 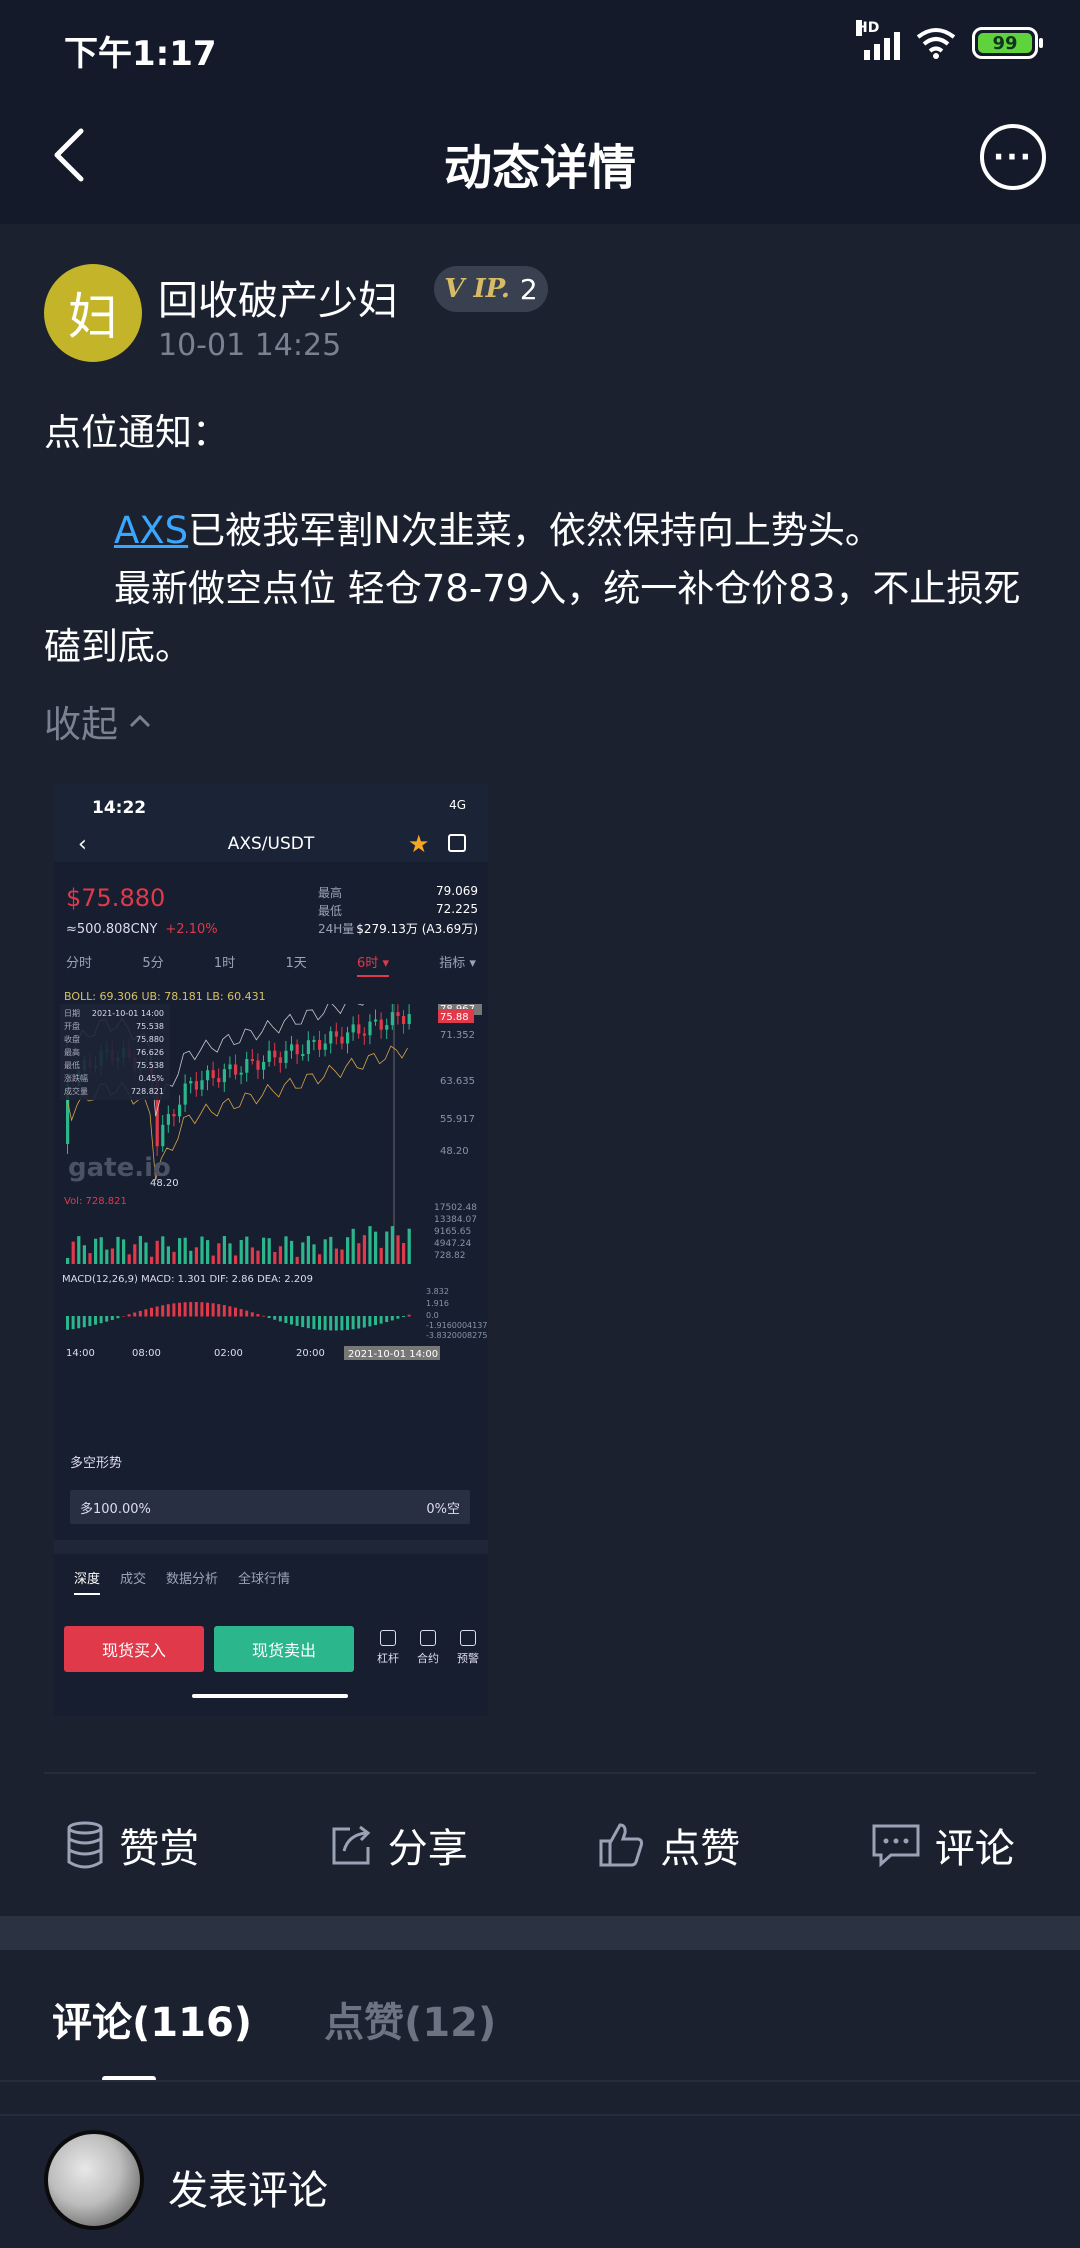 I want to click on ticker-link: AXS, so click(x=151, y=530).